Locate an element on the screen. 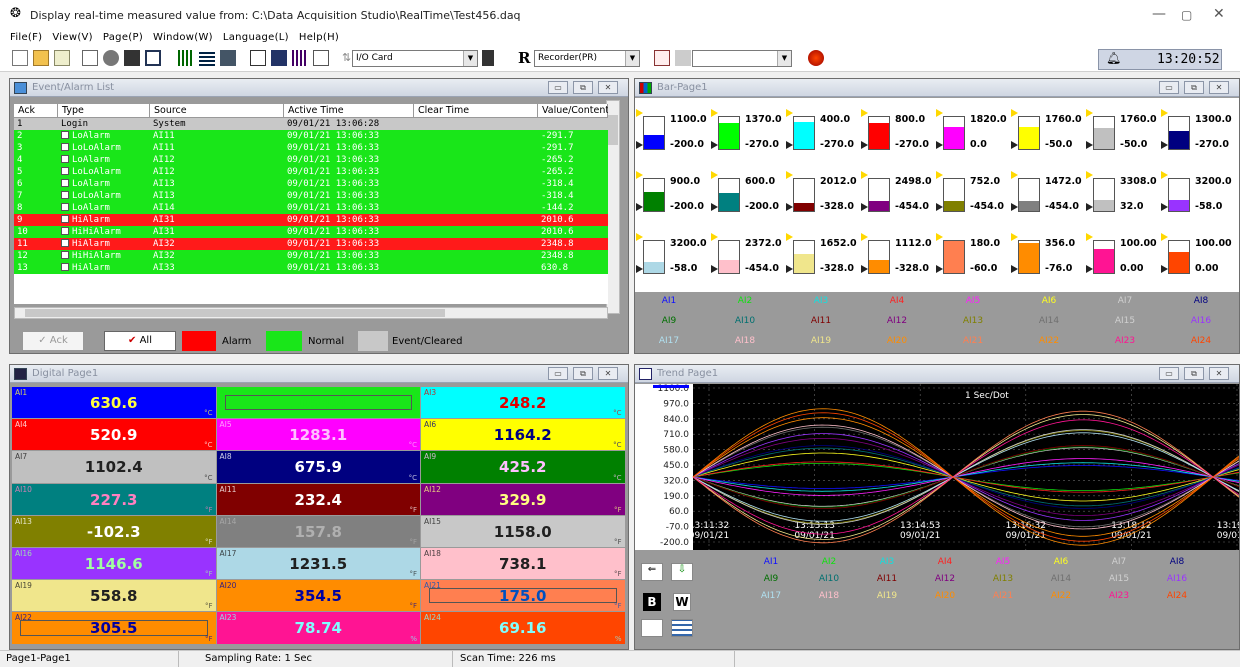 Image resolution: width=1240 pixels, height=667 pixels. legend-item: AI24 is located at coordinates (1177, 596).